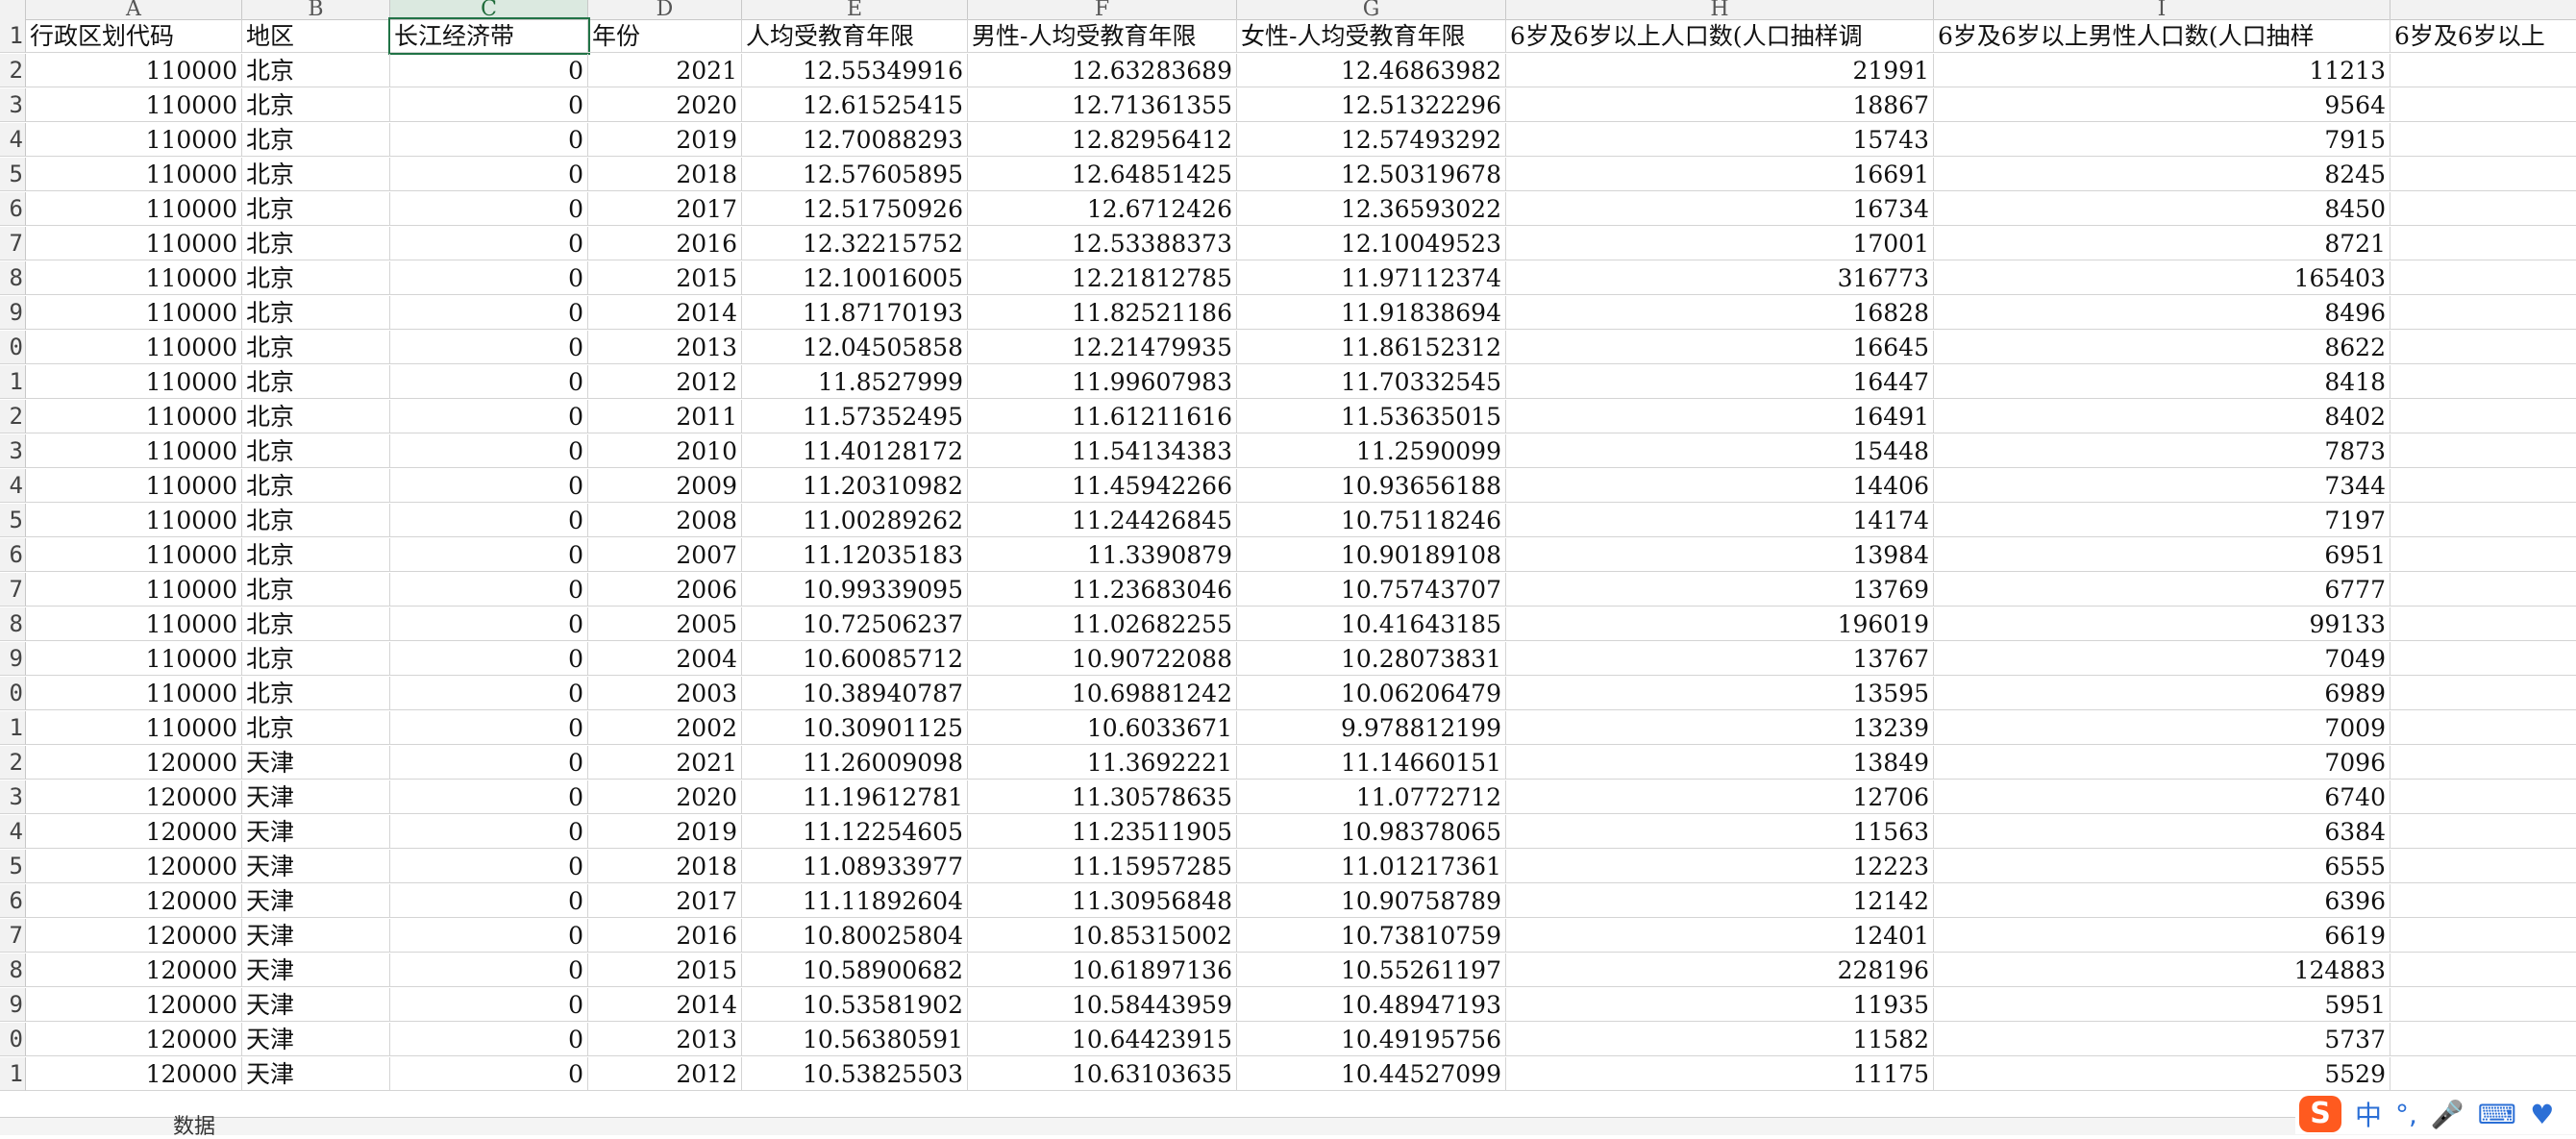  What do you see at coordinates (1103, 555) in the screenshot?
I see `table-cell: 11.3390879` at bounding box center [1103, 555].